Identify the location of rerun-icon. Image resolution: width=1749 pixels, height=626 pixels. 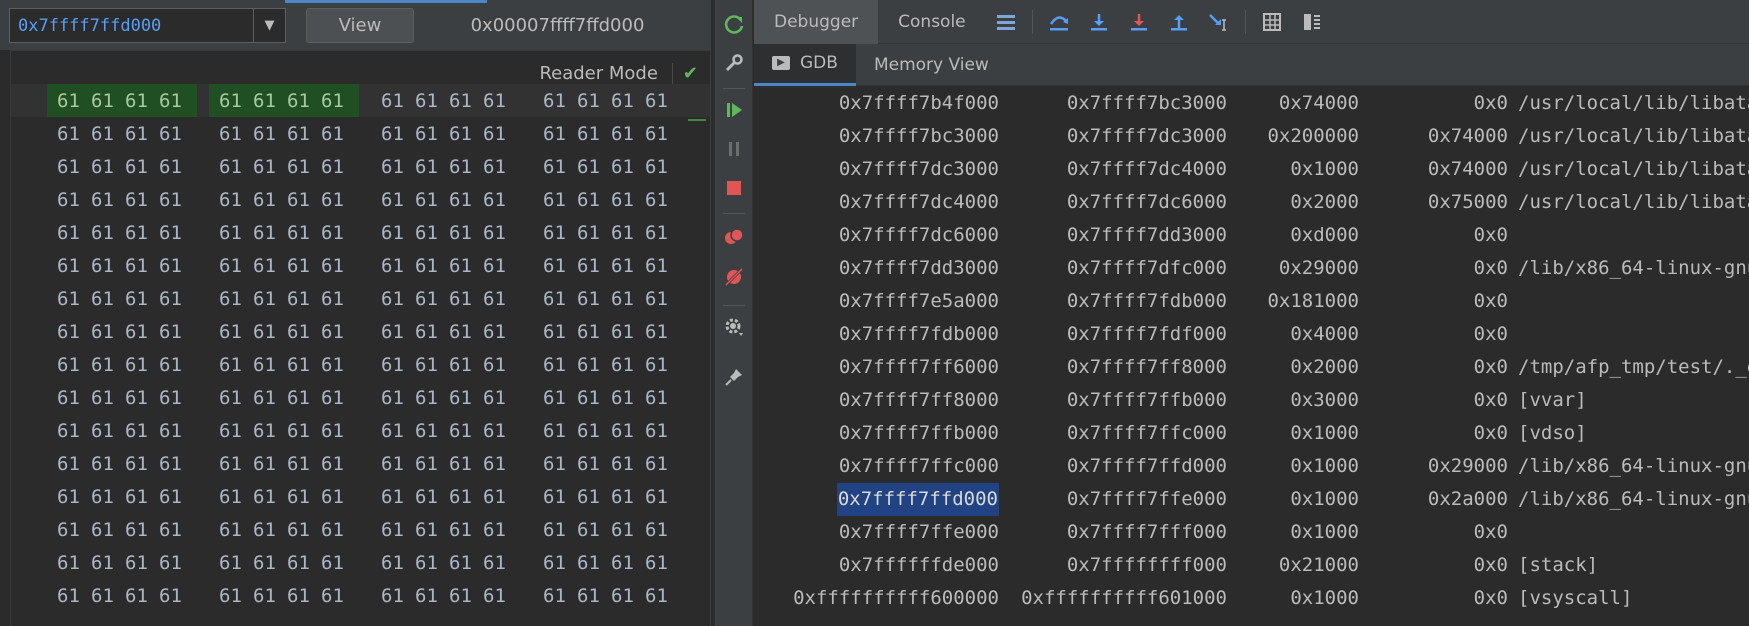
(734, 25).